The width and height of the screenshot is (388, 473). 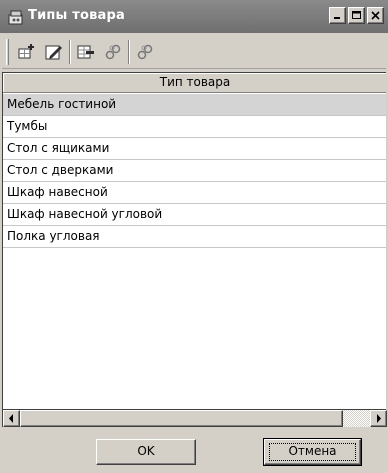 I want to click on table-row: Полка угловая, so click(x=194, y=237).